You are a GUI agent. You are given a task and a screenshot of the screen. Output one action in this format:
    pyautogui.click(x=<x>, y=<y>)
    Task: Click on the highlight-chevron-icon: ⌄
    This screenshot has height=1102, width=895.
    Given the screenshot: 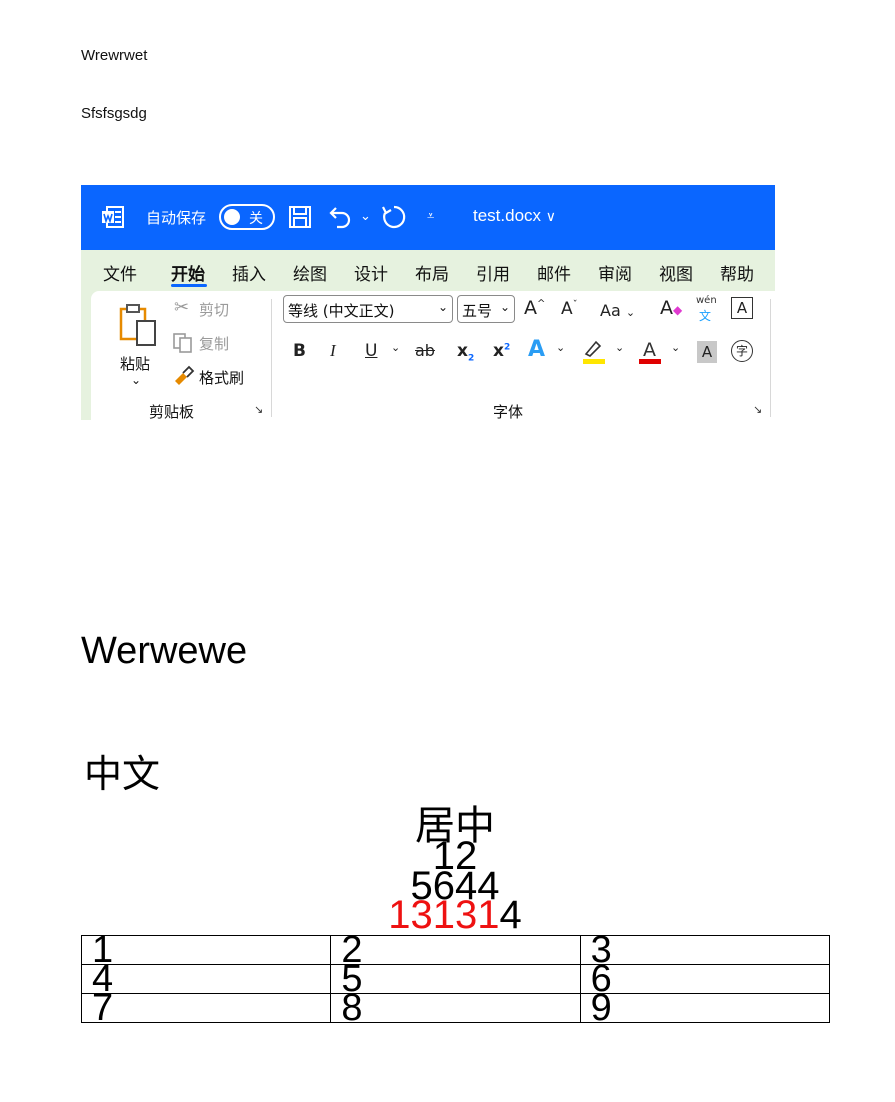 What is the action you would take?
    pyautogui.click(x=619, y=347)
    